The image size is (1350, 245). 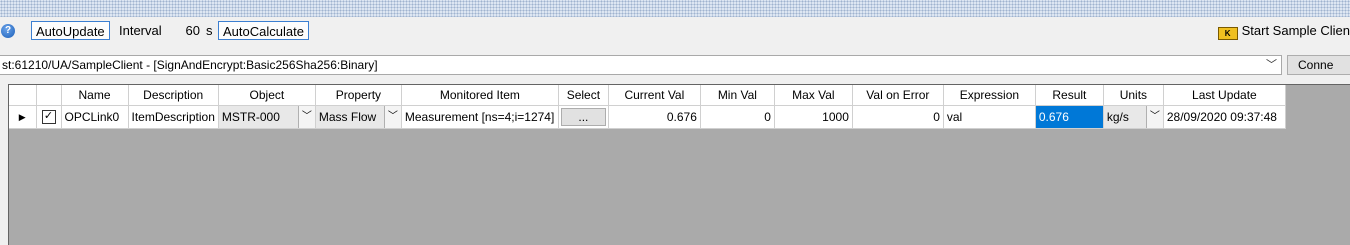 What do you see at coordinates (1295, 30) in the screenshot?
I see `start-sample-client-label: Start Sample Clien` at bounding box center [1295, 30].